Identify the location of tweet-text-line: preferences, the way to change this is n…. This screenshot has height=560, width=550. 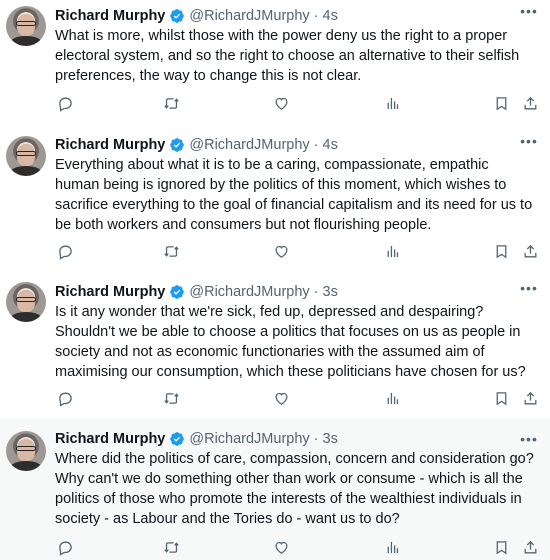
(208, 76).